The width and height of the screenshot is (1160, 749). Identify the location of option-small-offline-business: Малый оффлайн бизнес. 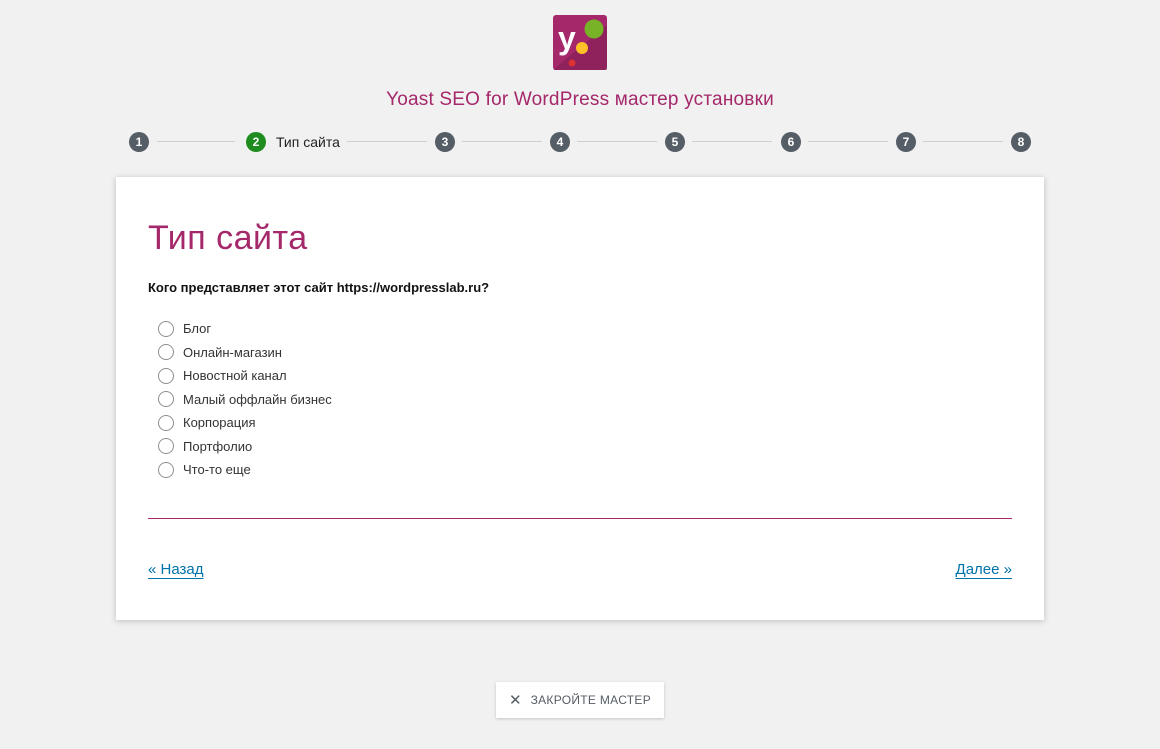
(245, 400).